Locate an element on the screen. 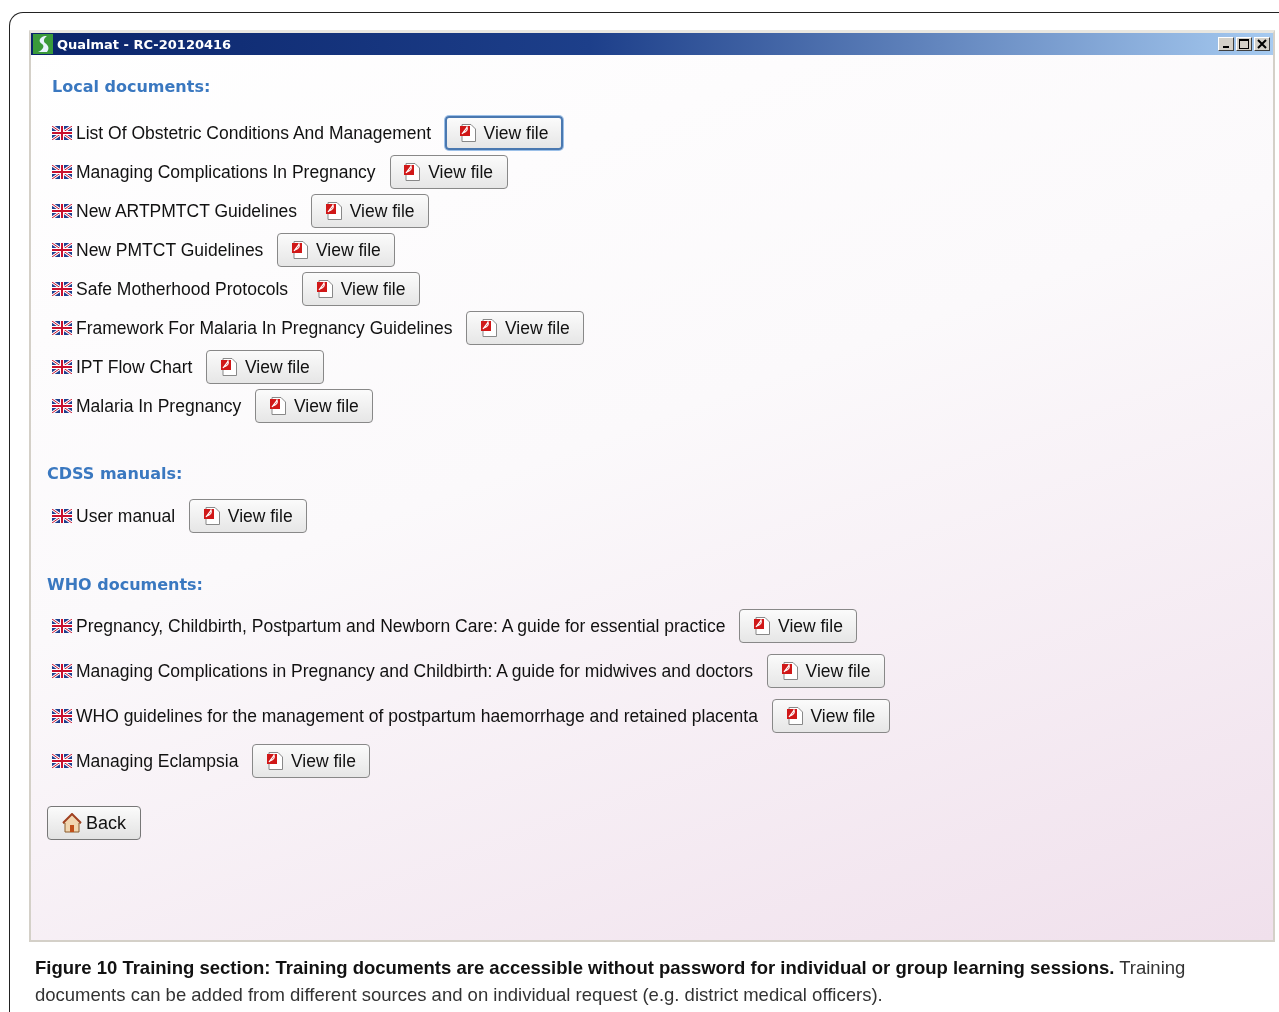 The height and width of the screenshot is (1012, 1279). house-icon is located at coordinates (72, 823).